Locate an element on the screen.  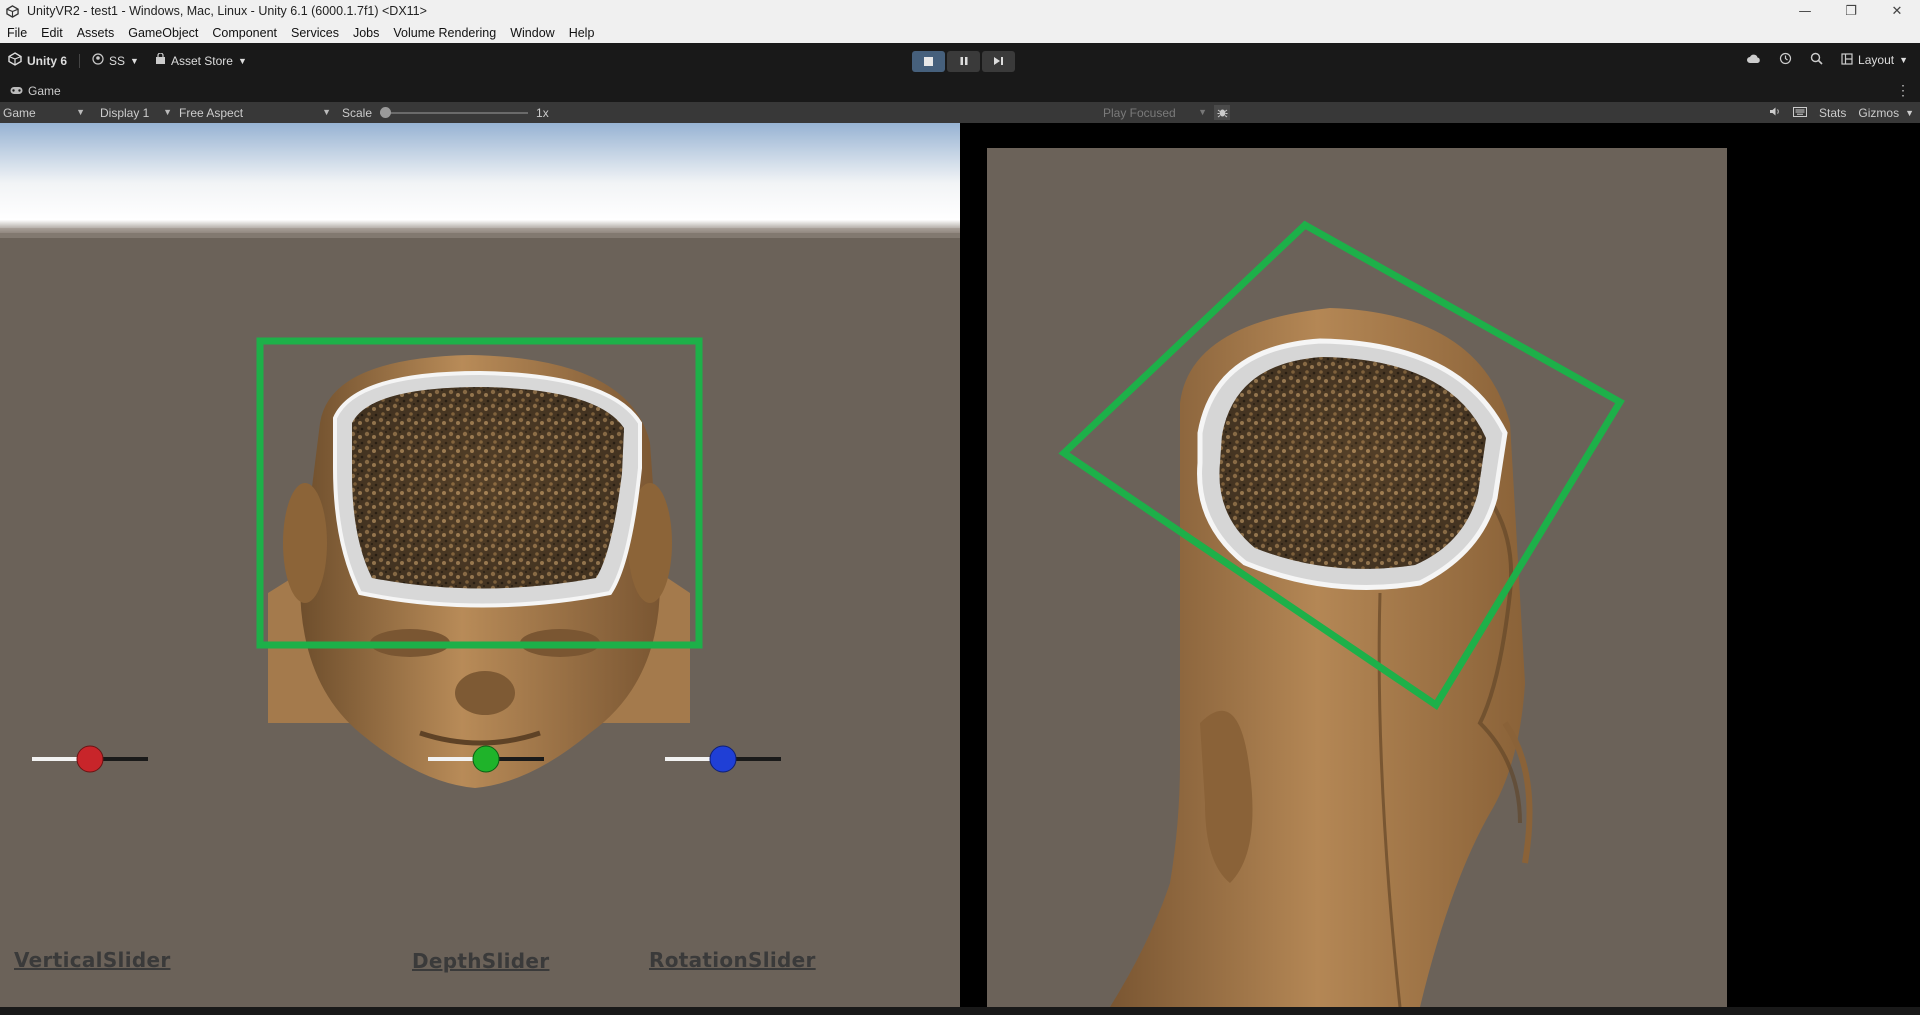
layout-label: Layout is located at coordinates (1876, 60).